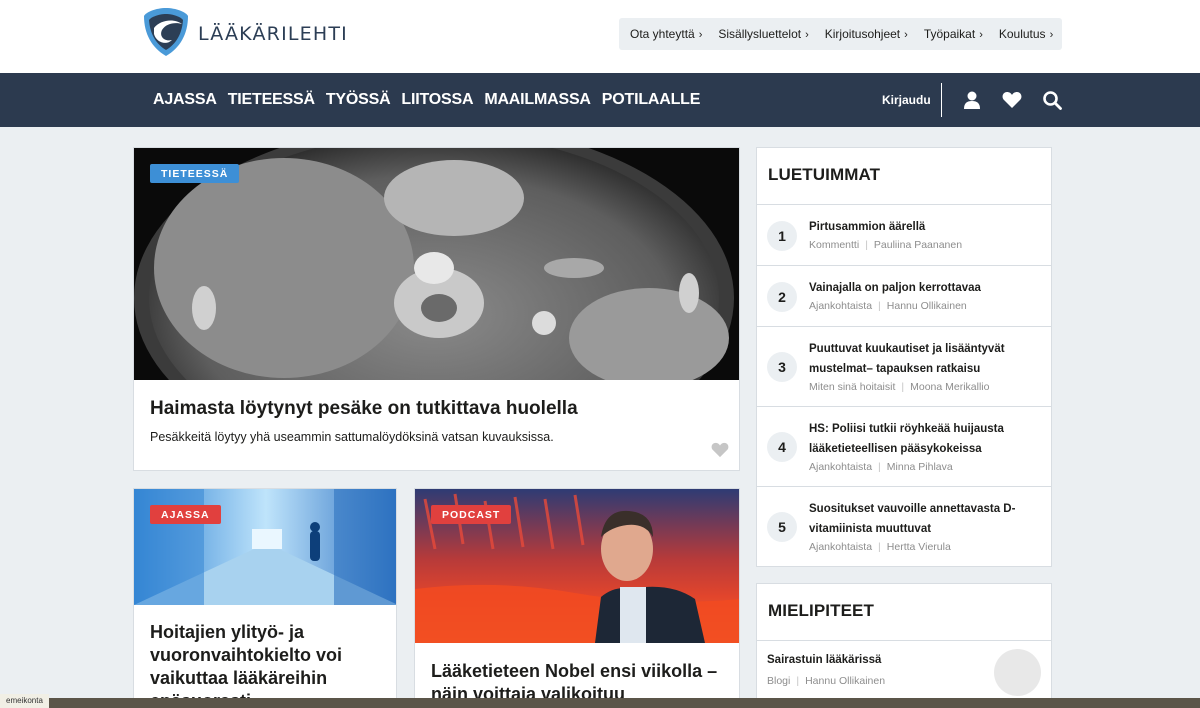 Image resolution: width=1200 pixels, height=708 pixels. I want to click on category-tag: AJASSA, so click(185, 514).